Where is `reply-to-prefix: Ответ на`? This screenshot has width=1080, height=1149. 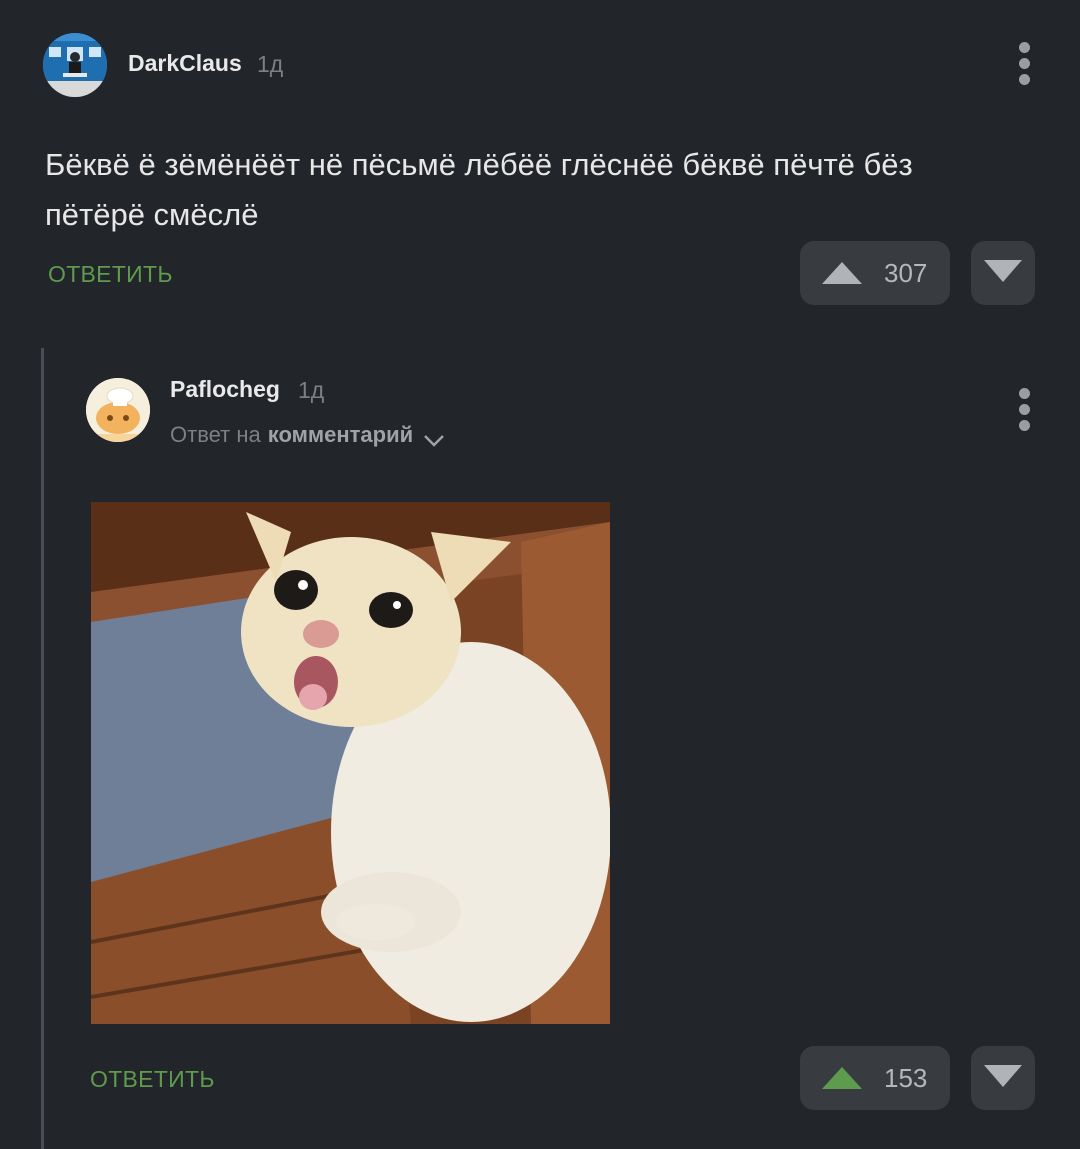 reply-to-prefix: Ответ на is located at coordinates (215, 434).